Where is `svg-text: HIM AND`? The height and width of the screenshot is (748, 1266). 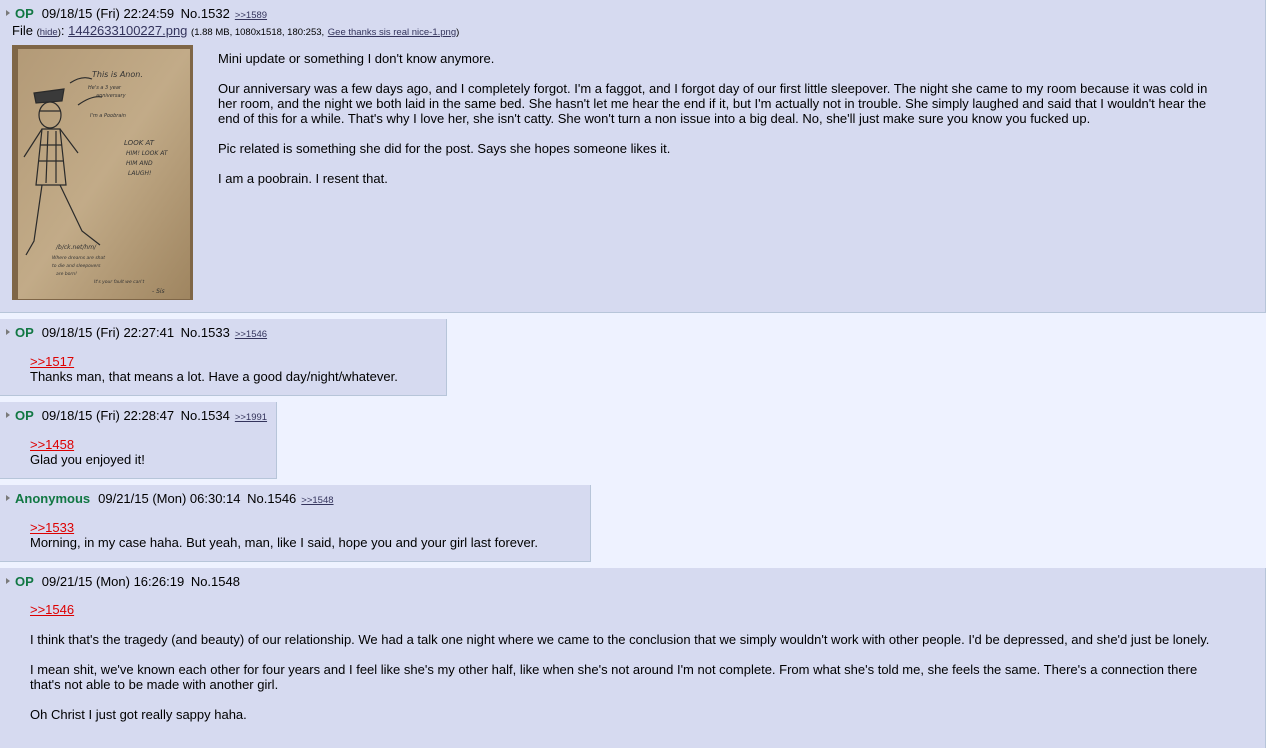 svg-text: HIM AND is located at coordinates (139, 163).